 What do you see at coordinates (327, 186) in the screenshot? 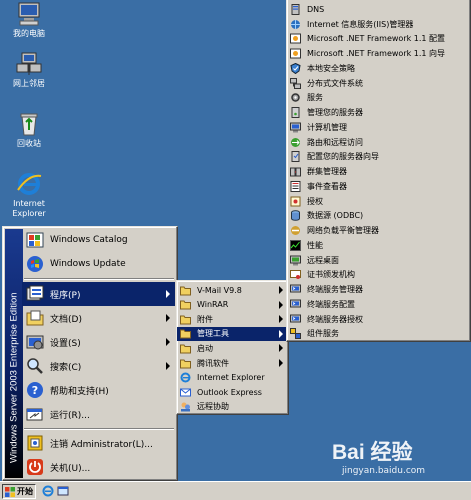
I see `menu-item-label: 事件查看器` at bounding box center [327, 186].